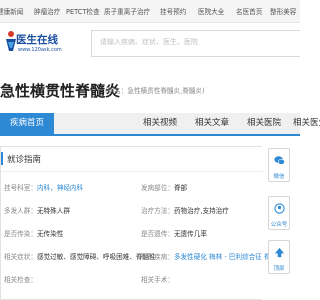 The image size is (320, 300). I want to click on back-to-top-label: 顶部, so click(279, 269).